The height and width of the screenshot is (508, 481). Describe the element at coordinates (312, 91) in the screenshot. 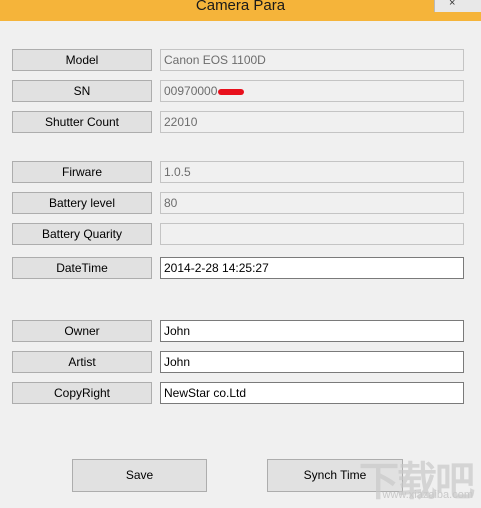

I see `sn-field: 00970000` at that location.